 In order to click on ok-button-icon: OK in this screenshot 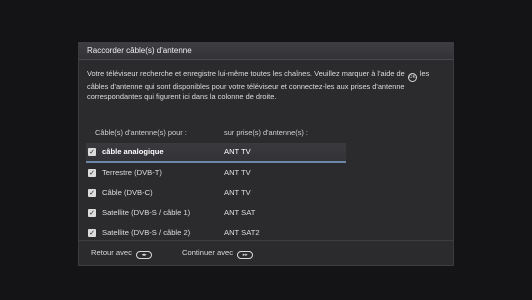, I will do `click(412, 77)`.